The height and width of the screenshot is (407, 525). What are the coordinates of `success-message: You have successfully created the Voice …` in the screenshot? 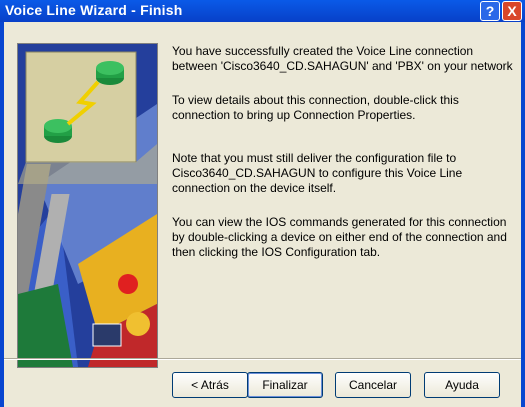 It's located at (342, 58).